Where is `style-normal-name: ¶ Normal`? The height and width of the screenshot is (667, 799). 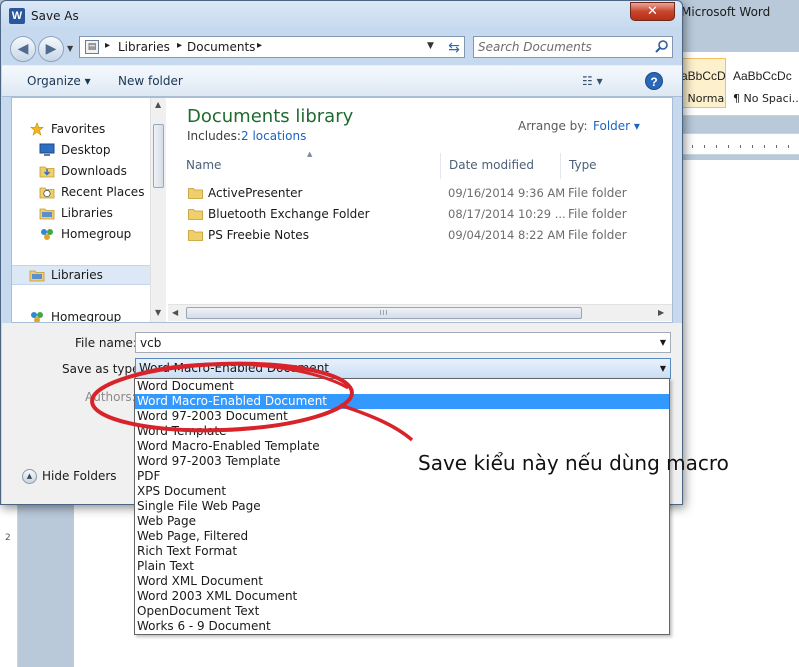 style-normal-name: ¶ Normal is located at coordinates (701, 98).